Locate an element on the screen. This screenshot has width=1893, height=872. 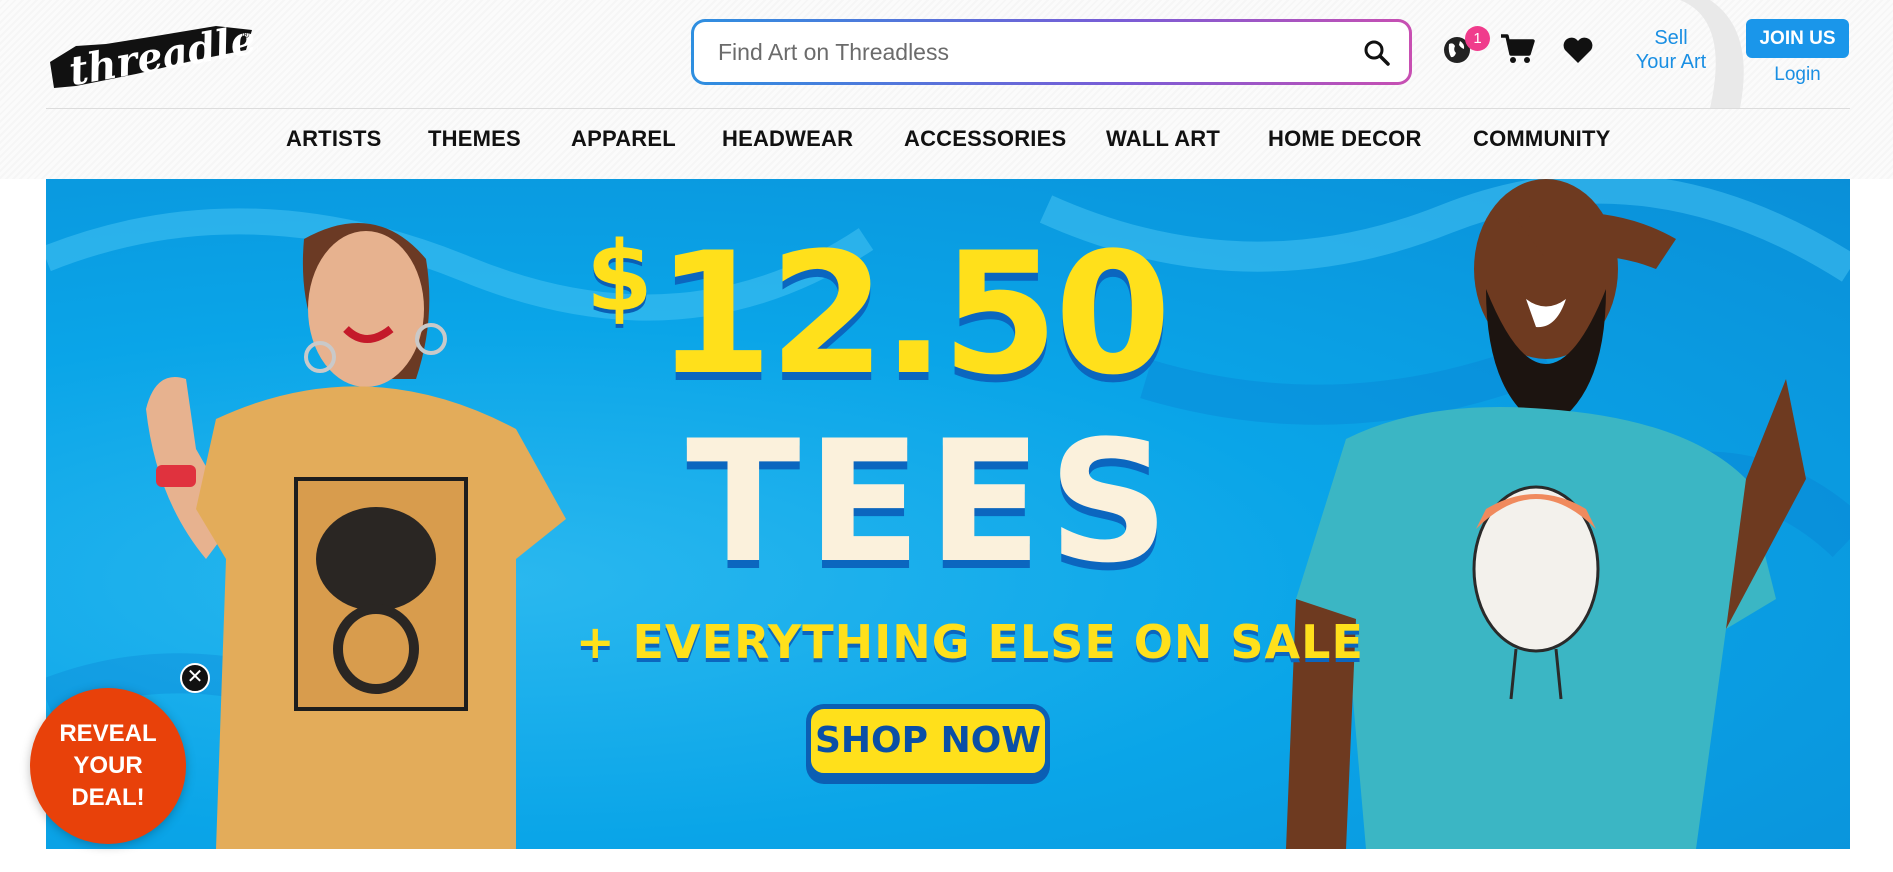
reveal-line-2: YOUR is located at coordinates (108, 765).